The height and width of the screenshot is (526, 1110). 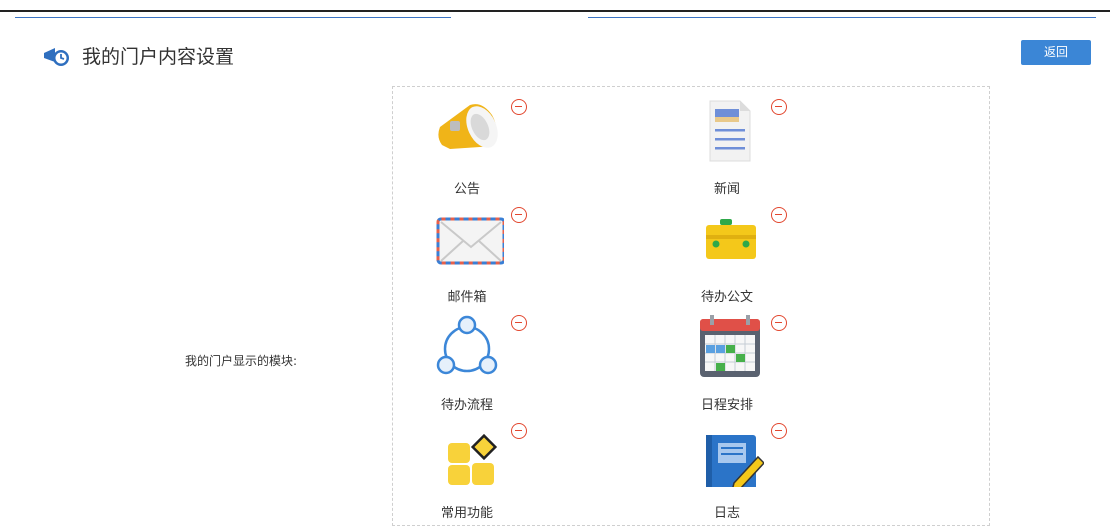 What do you see at coordinates (731, 239) in the screenshot?
I see `document-briefcase-icon` at bounding box center [731, 239].